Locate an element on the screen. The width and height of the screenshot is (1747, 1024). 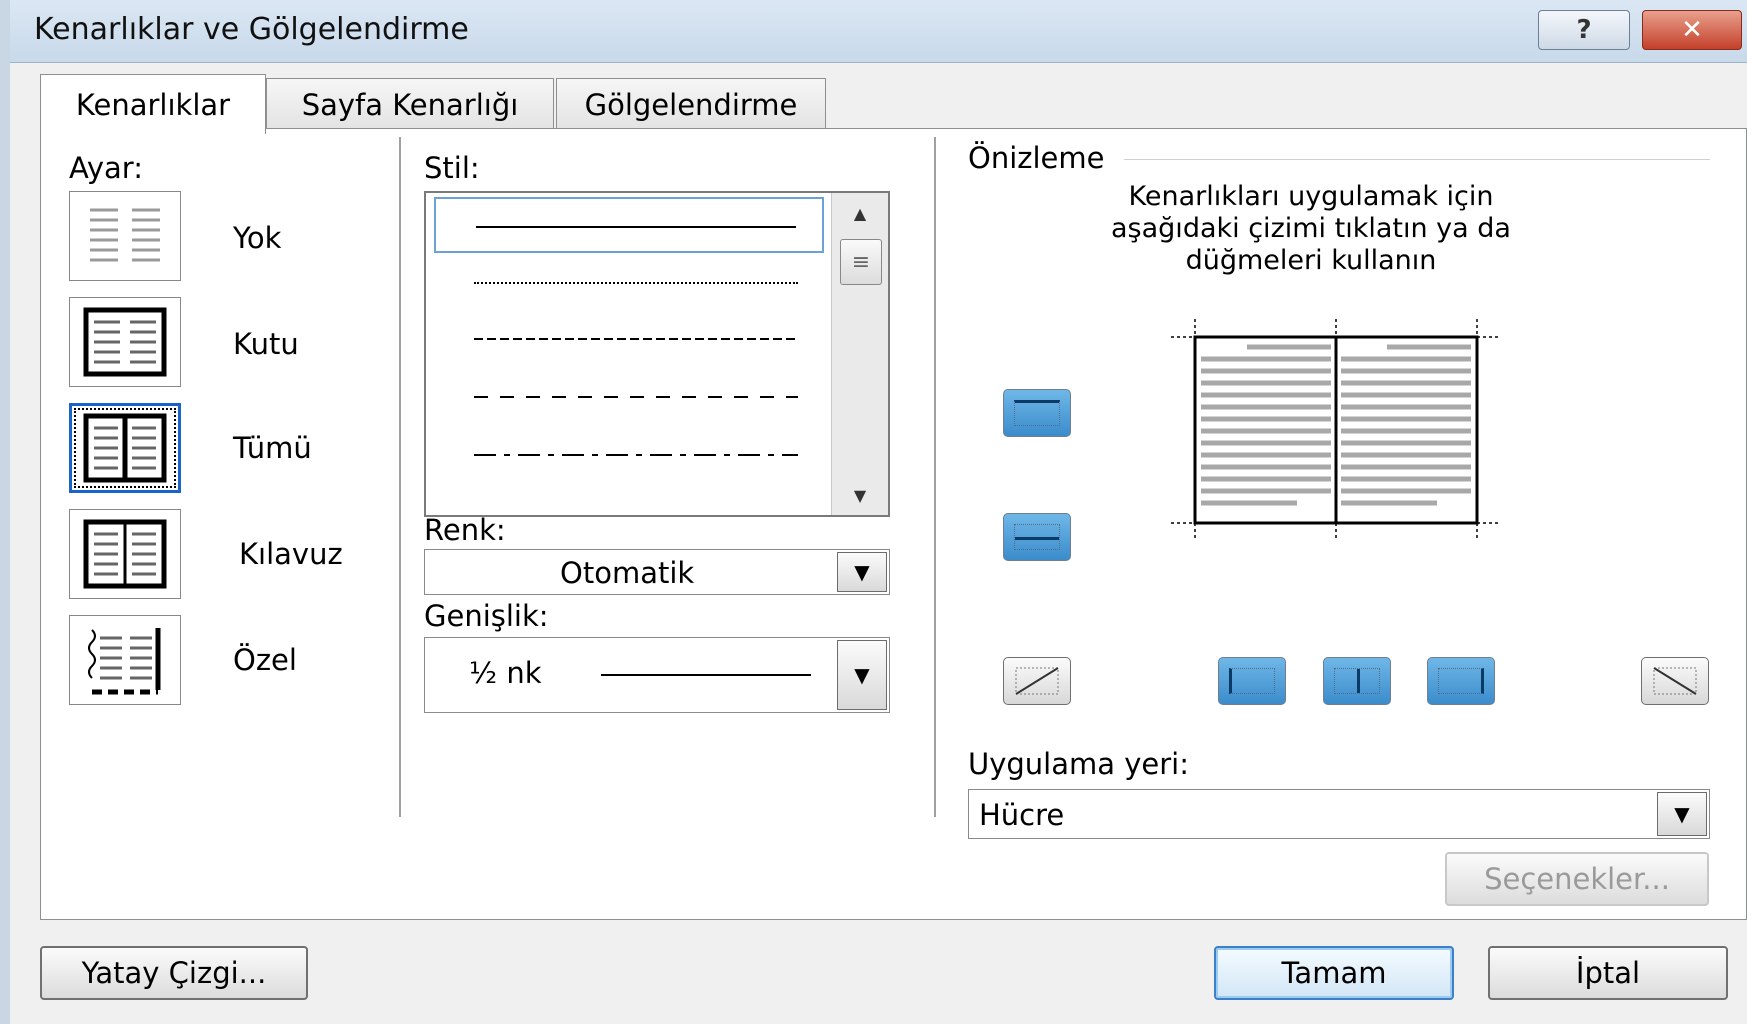
setting-box-label: Kutu is located at coordinates (266, 344).